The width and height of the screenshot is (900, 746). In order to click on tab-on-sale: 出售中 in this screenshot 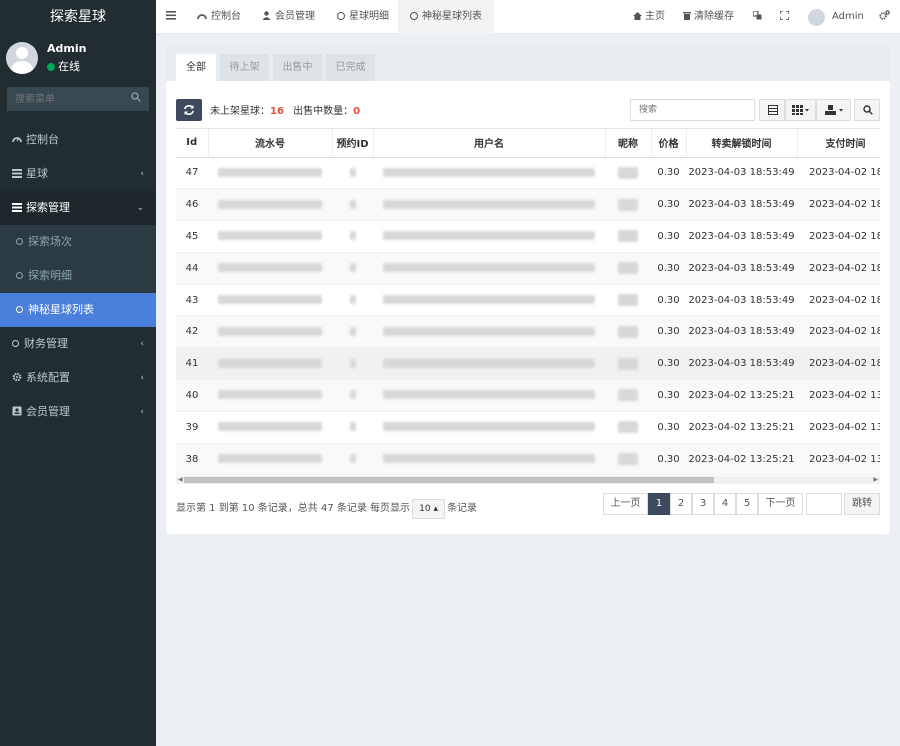, I will do `click(297, 67)`.